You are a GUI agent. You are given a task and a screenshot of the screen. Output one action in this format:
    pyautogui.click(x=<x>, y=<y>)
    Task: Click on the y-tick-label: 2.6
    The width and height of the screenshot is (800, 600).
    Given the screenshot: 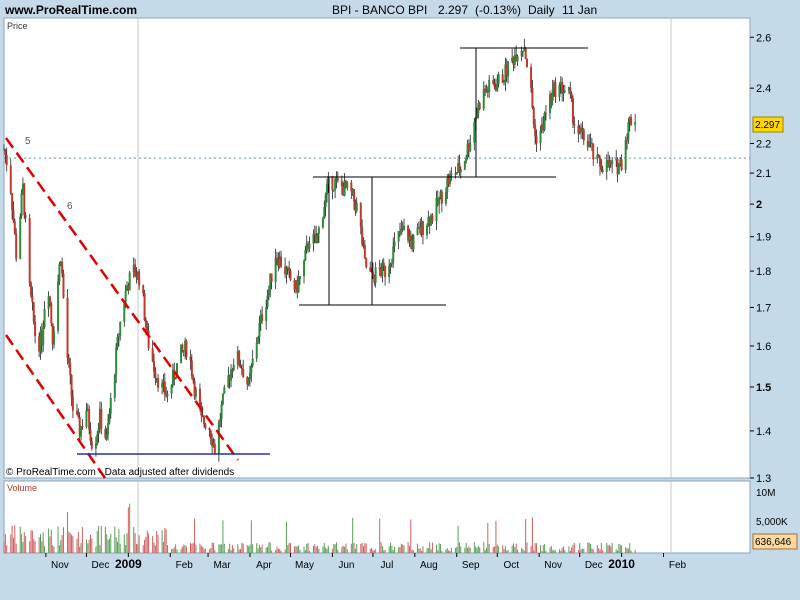 What is the action you would take?
    pyautogui.click(x=763, y=38)
    